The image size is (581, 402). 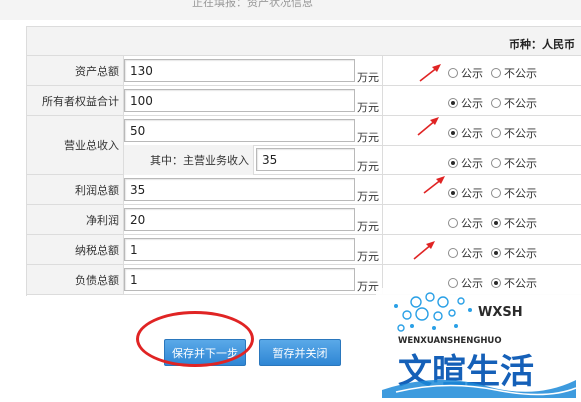 What do you see at coordinates (239, 219) in the screenshot?
I see `net-profit-input` at bounding box center [239, 219].